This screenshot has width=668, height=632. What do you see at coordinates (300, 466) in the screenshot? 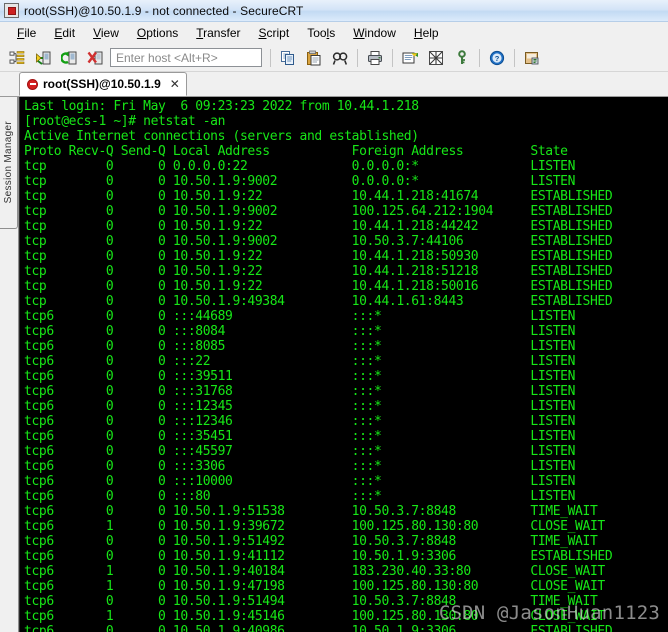
I see `terminal-line: tcp6 0 0 :::3306 :::* LISTEN` at bounding box center [300, 466].